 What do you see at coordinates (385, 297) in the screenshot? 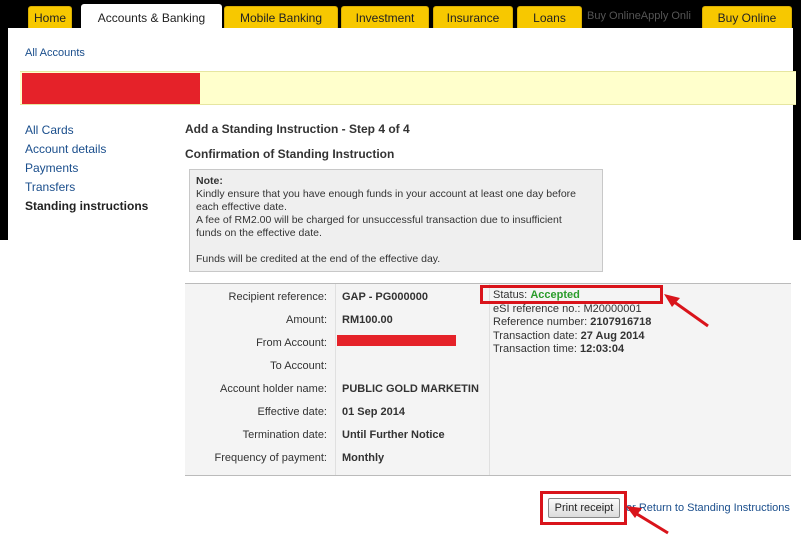
I see `detail-value: GAP - PG000000` at bounding box center [385, 297].